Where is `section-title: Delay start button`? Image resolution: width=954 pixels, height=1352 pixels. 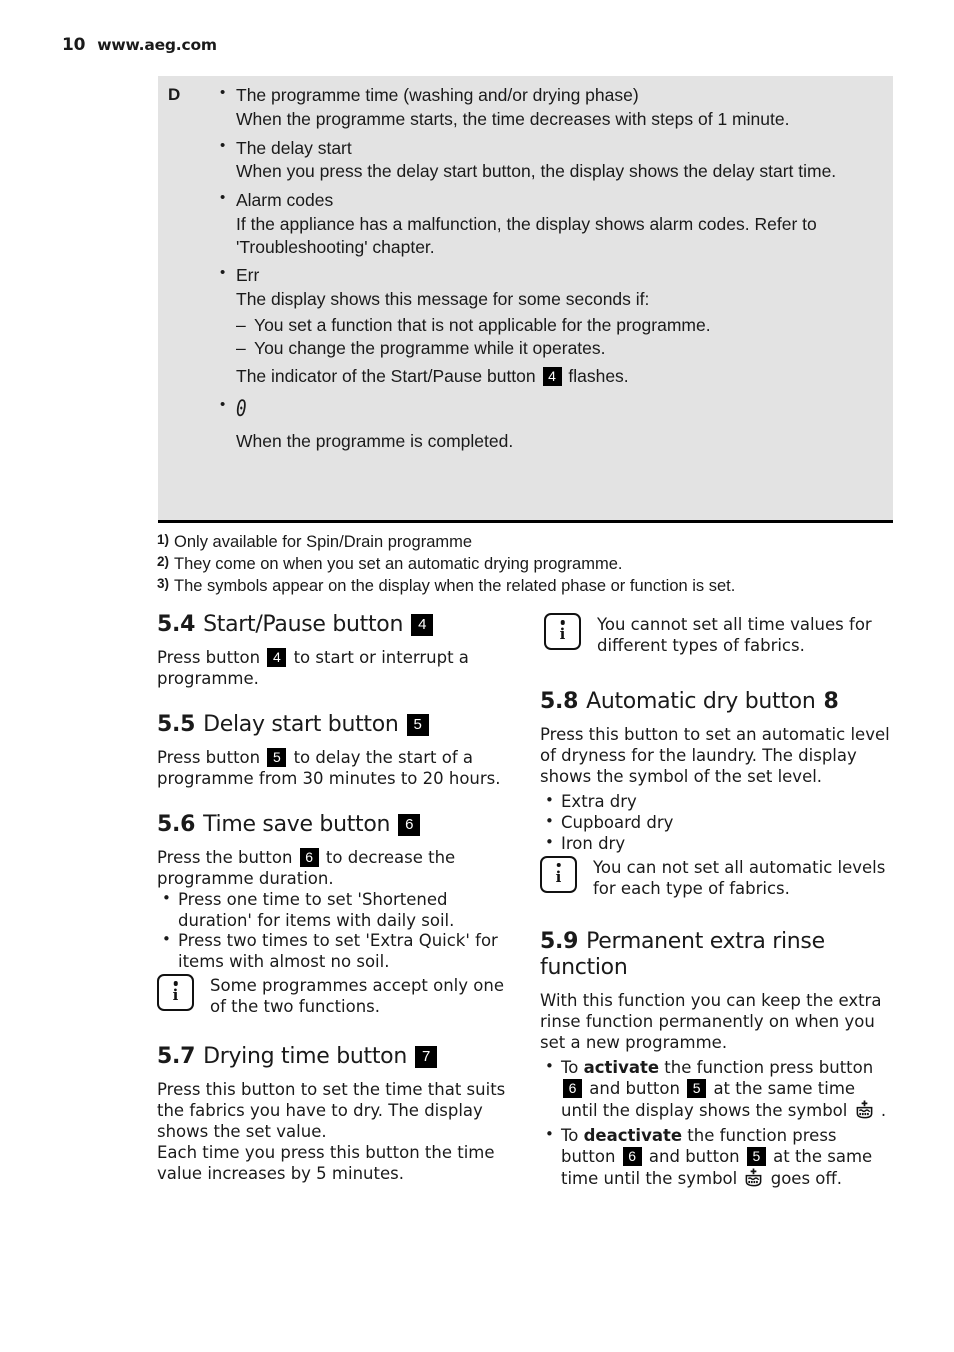 section-title: Delay start button is located at coordinates (301, 724).